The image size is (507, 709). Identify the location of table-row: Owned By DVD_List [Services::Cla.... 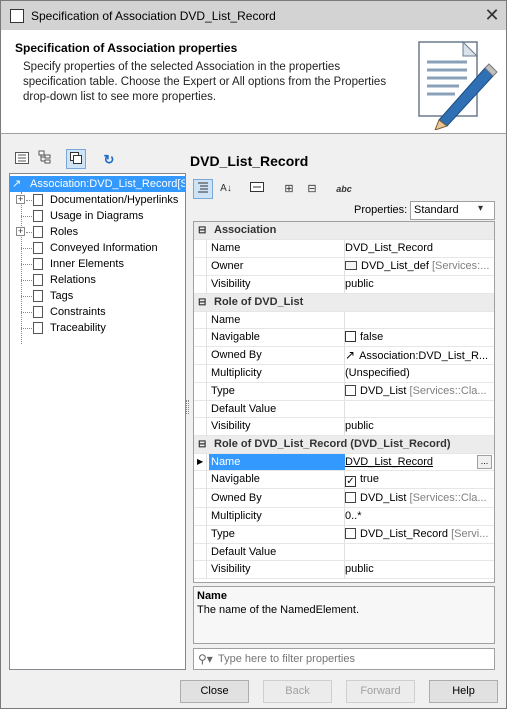
(344, 498).